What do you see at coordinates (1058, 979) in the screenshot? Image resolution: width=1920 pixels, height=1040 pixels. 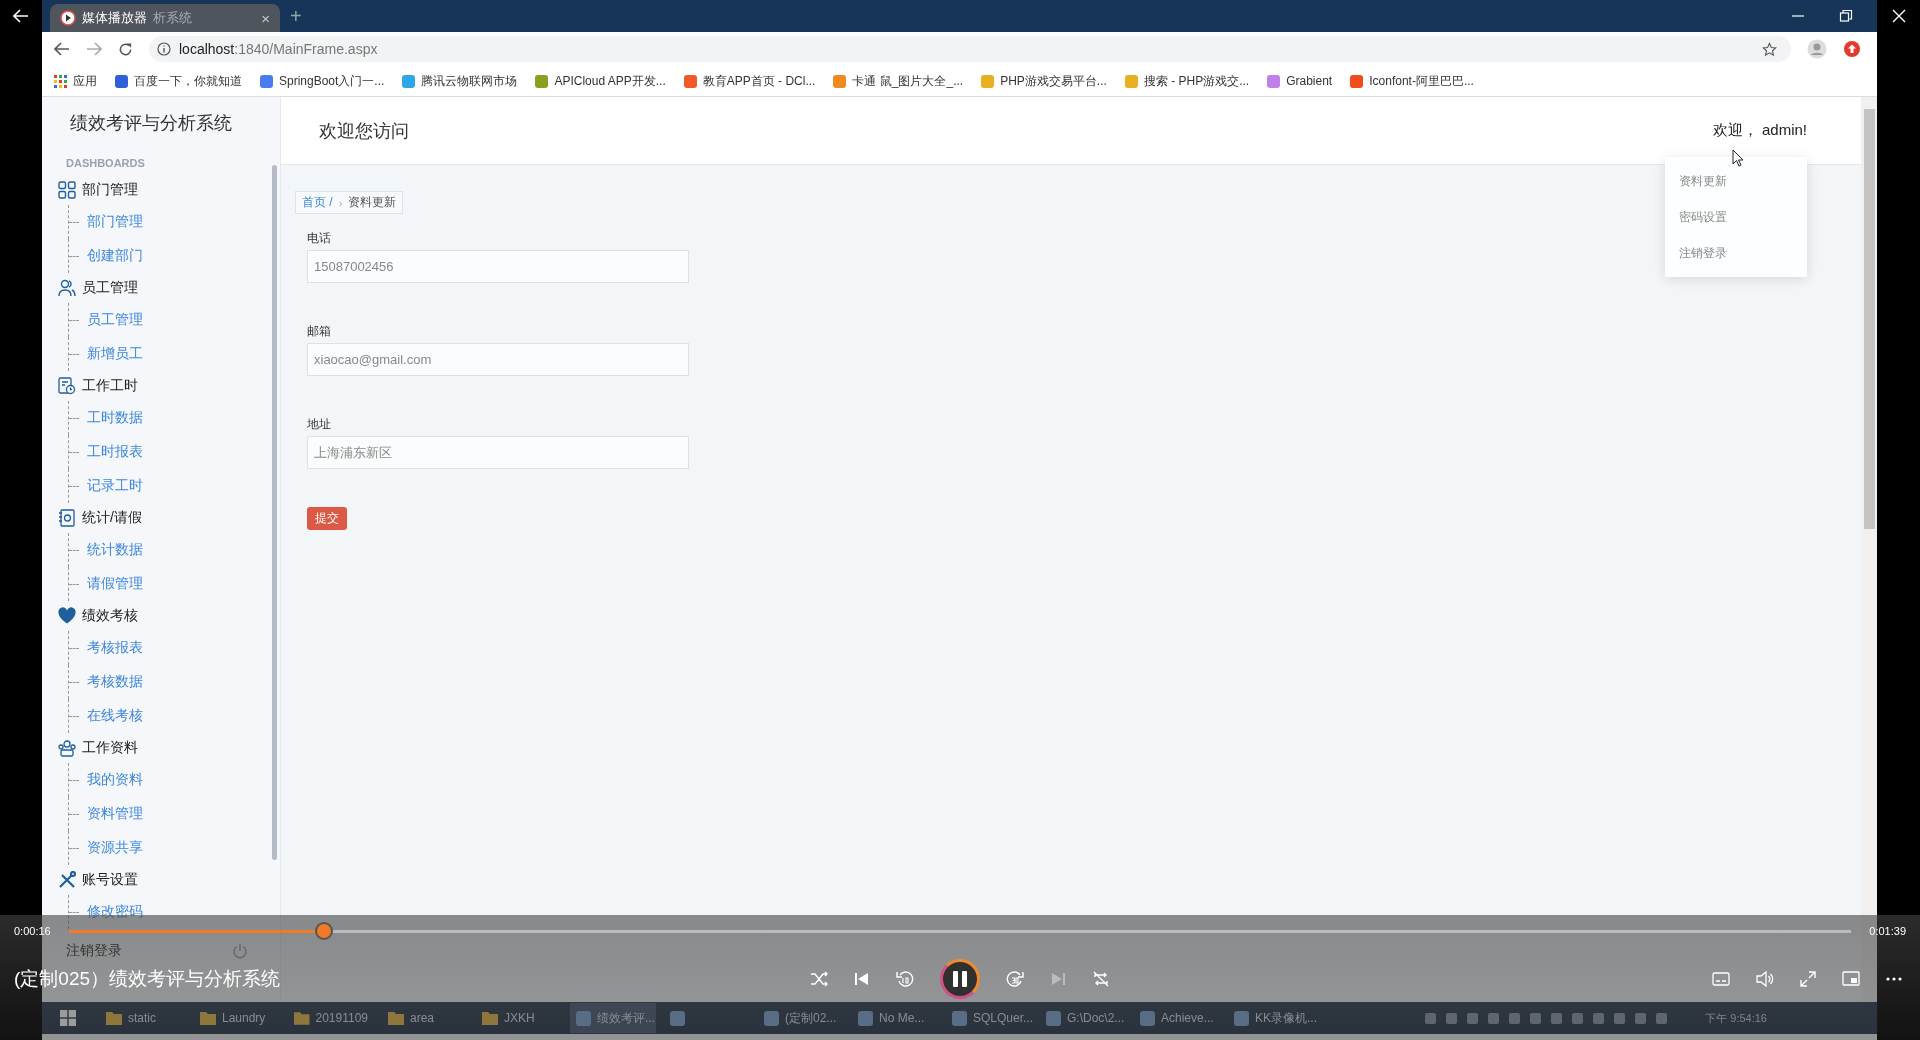 I see `next-icon` at bounding box center [1058, 979].